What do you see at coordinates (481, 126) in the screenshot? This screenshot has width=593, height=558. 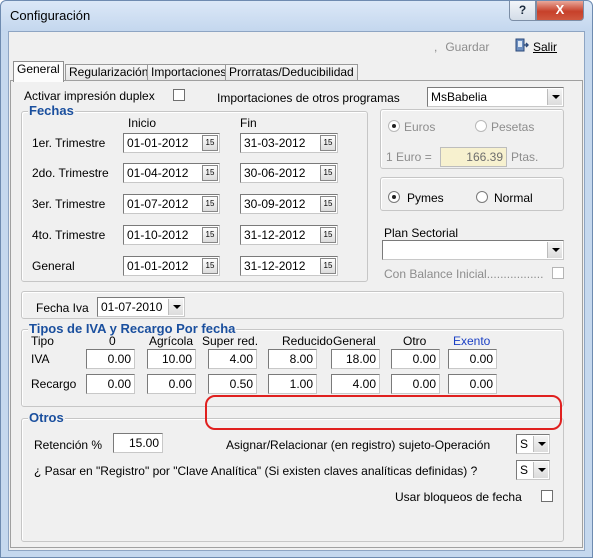 I see `pesetas-radio` at bounding box center [481, 126].